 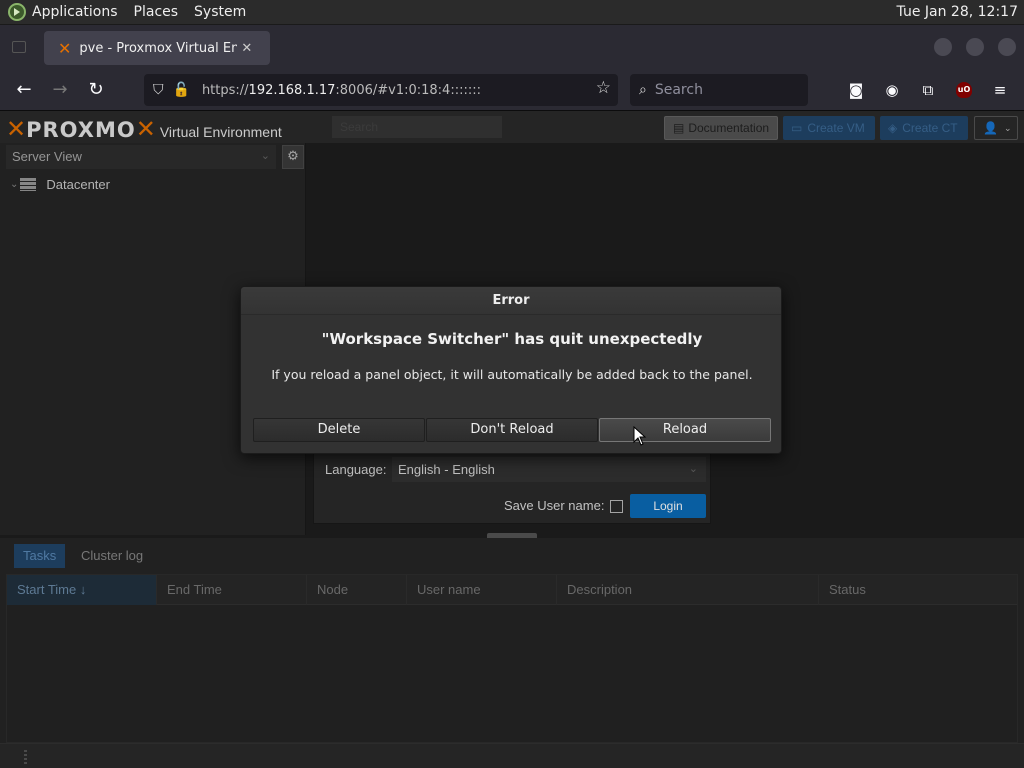 I want to click on browser-tab: ✕ pve - Proxmox Virtual Envir ✕, so click(x=157, y=48).